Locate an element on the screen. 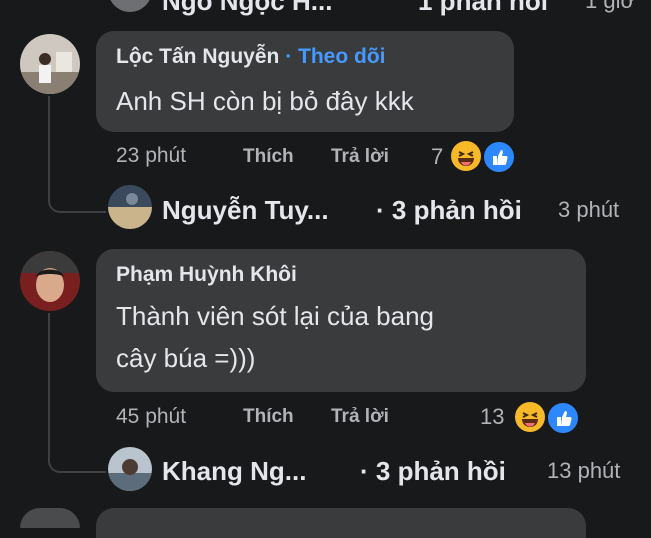  comment-bubble is located at coordinates (341, 523).